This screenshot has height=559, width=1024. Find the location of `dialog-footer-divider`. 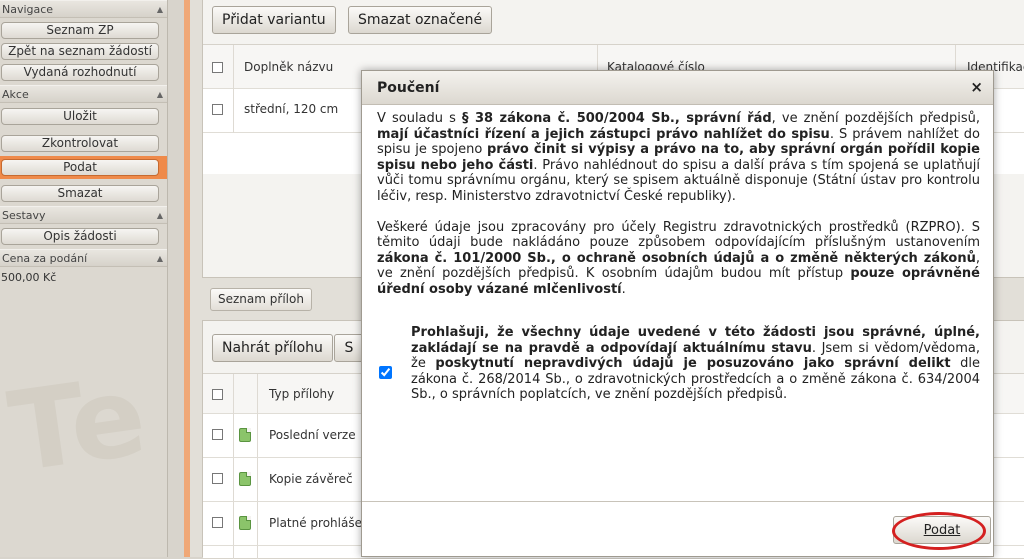

dialog-footer-divider is located at coordinates (677, 501).